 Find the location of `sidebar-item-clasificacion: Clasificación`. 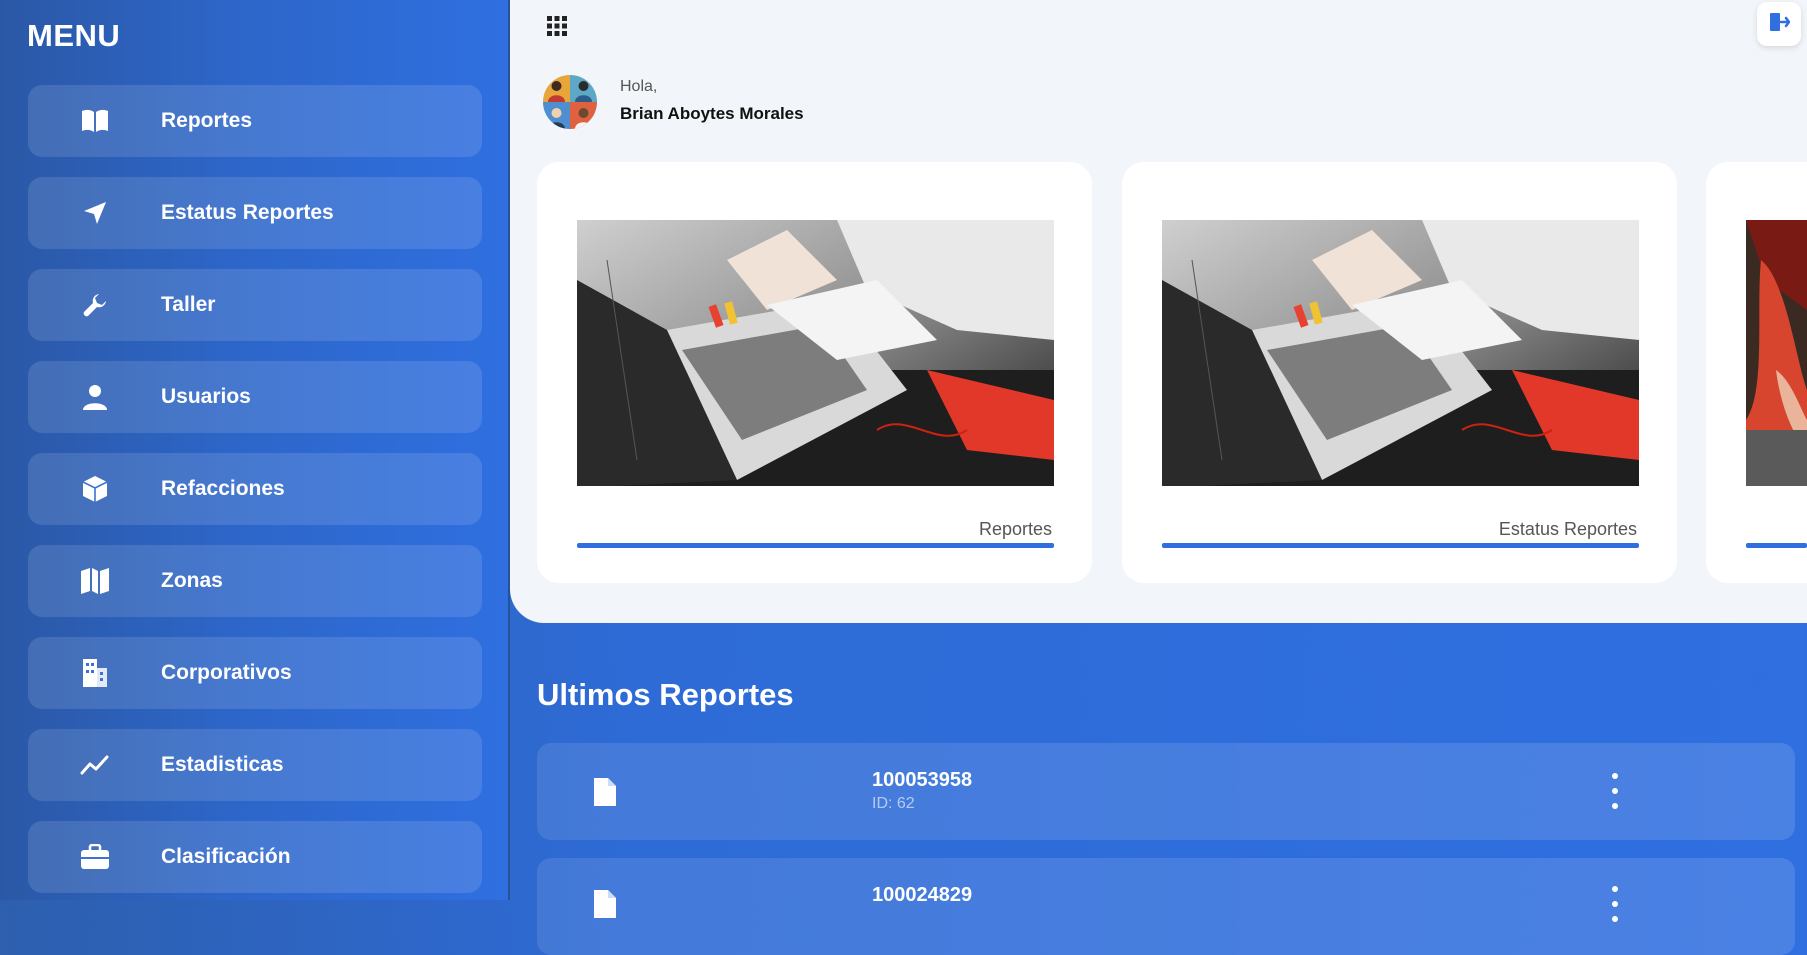

sidebar-item-clasificacion: Clasificación is located at coordinates (255, 857).